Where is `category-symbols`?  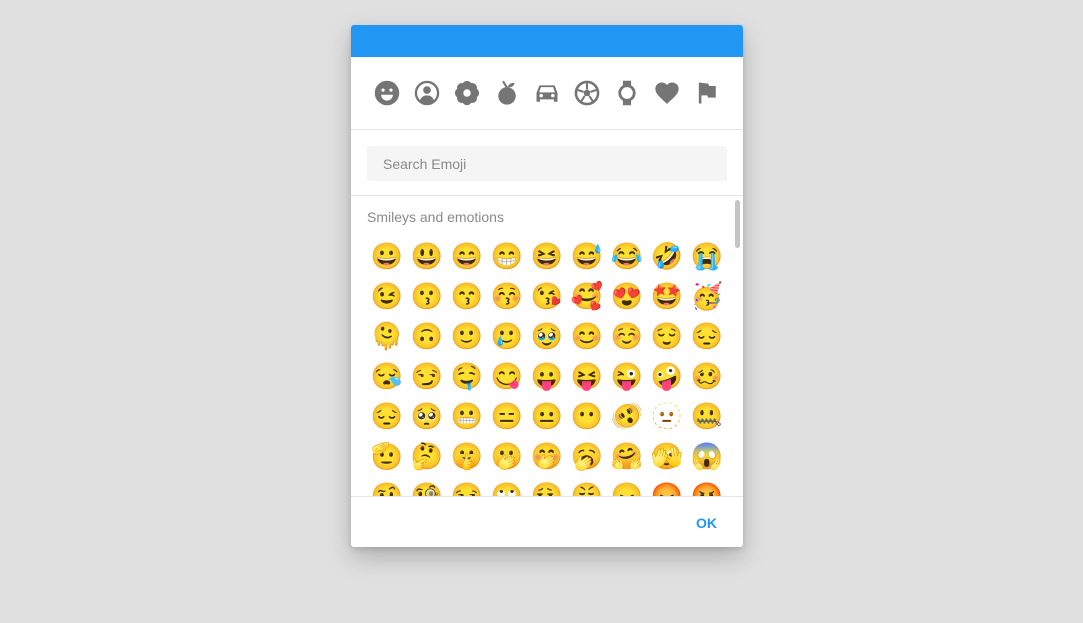
category-symbols is located at coordinates (667, 93).